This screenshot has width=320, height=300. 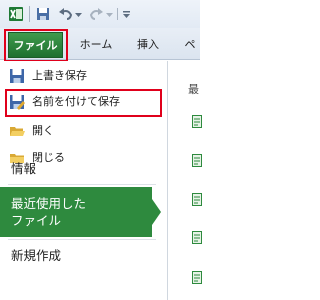 I want to click on file-tab-highlight-box, so click(x=36, y=45).